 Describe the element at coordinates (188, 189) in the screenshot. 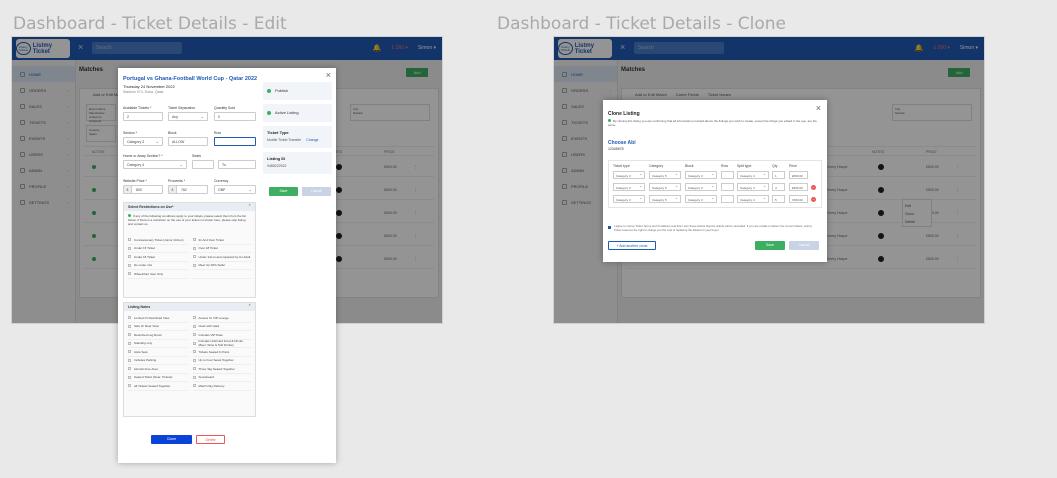

I see `proceeds-input: £762` at that location.